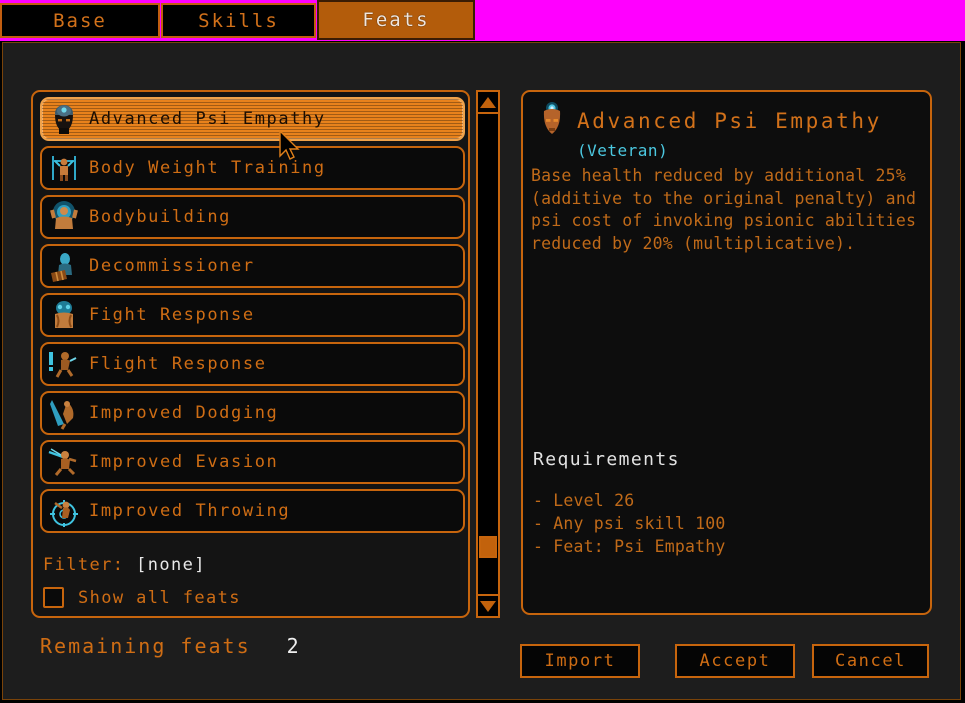  Describe the element at coordinates (488, 547) in the screenshot. I see `scrollbar-thumb` at that location.